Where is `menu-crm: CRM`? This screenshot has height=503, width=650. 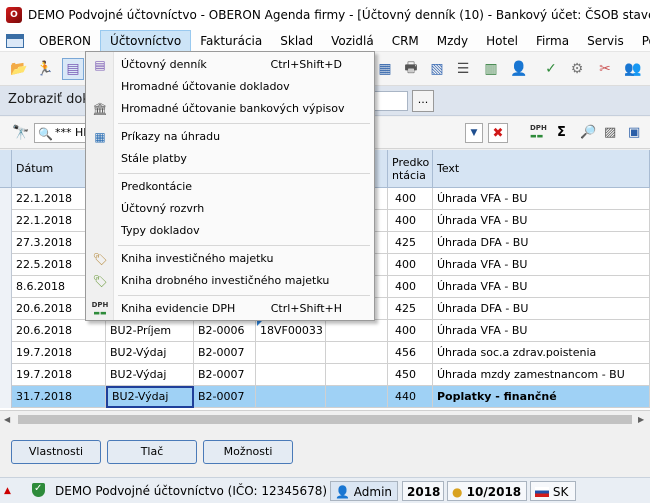 menu-crm: CRM is located at coordinates (405, 40).